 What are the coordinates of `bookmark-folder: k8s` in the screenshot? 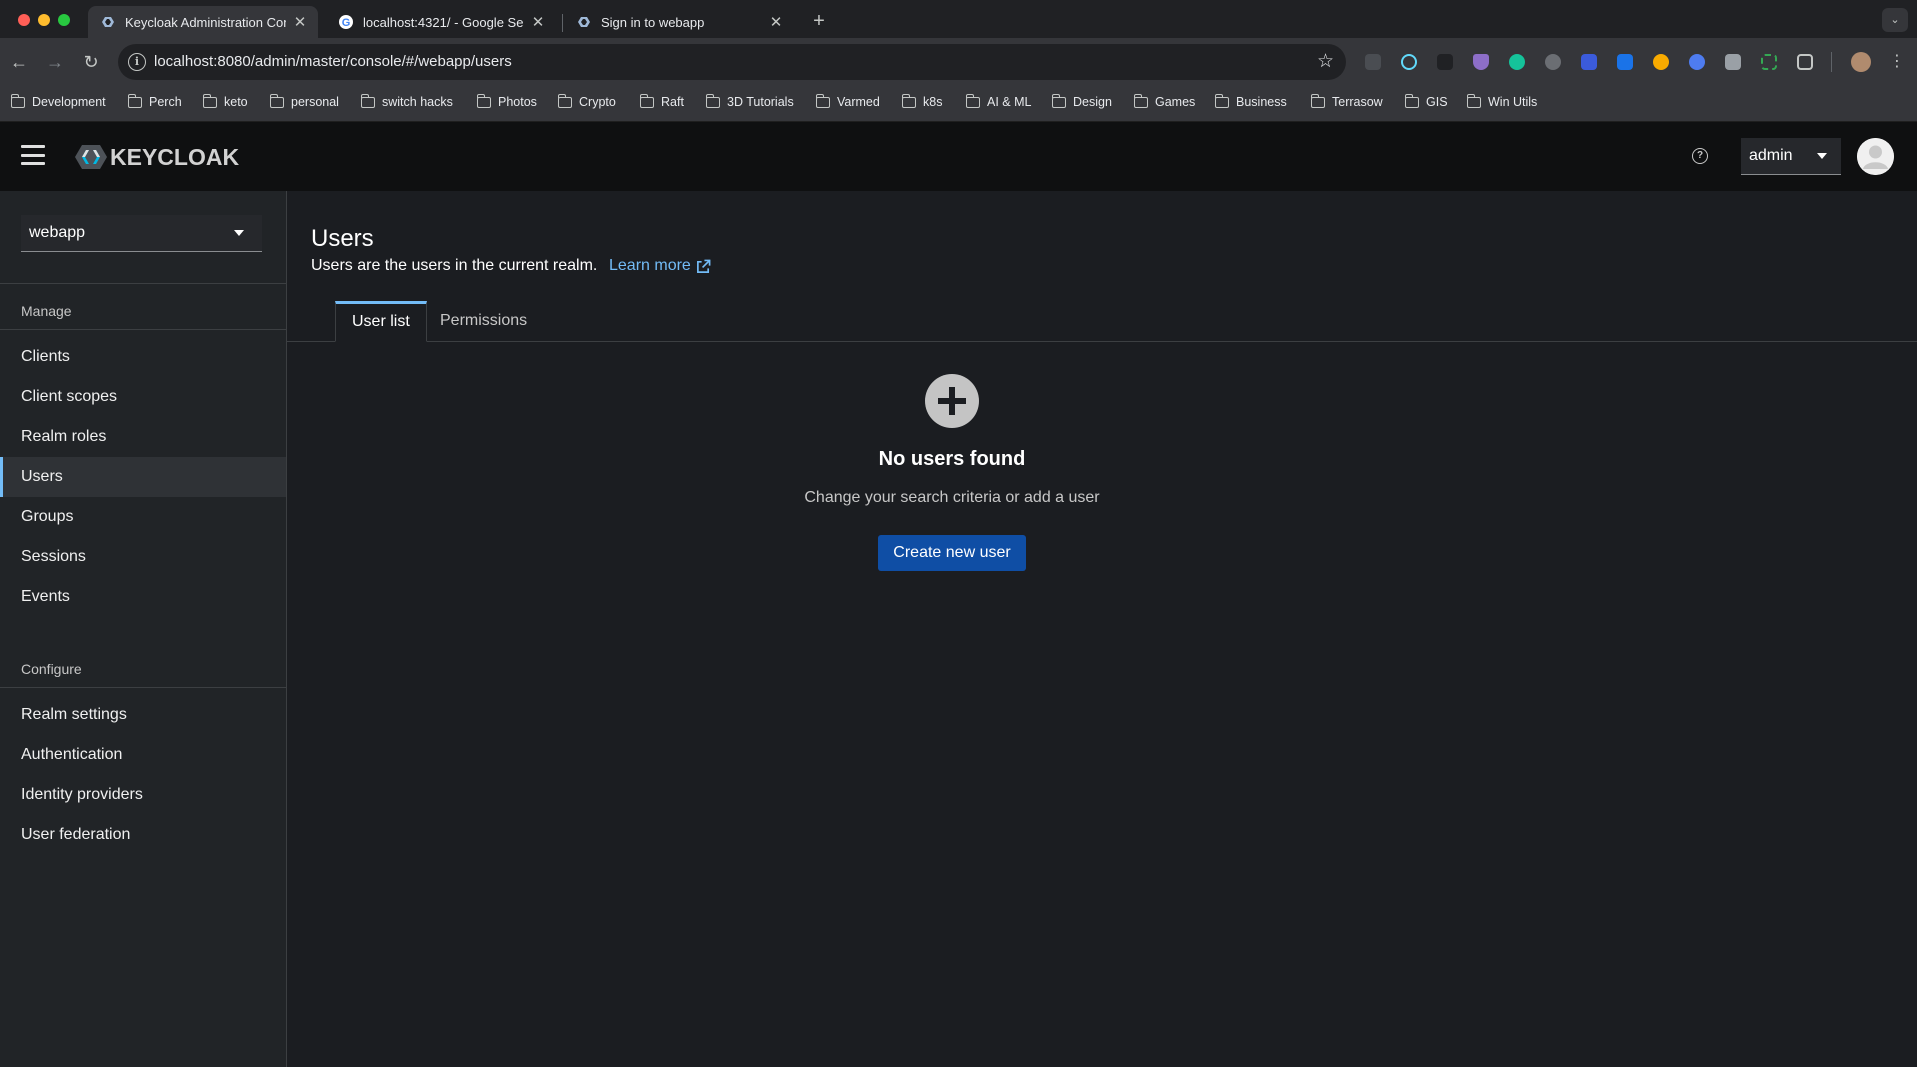 It's located at (921, 101).